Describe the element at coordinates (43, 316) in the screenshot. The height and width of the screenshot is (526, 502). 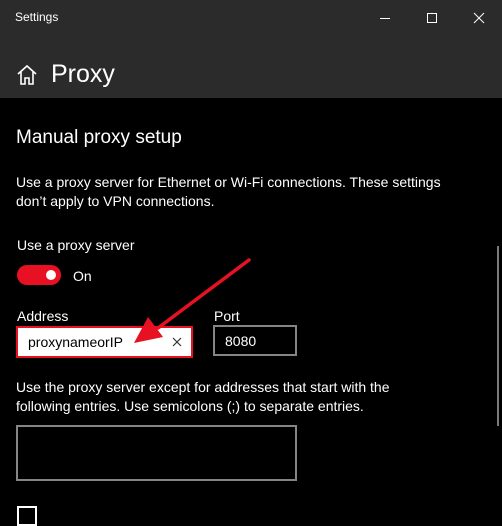
I see `address-label: Address` at that location.